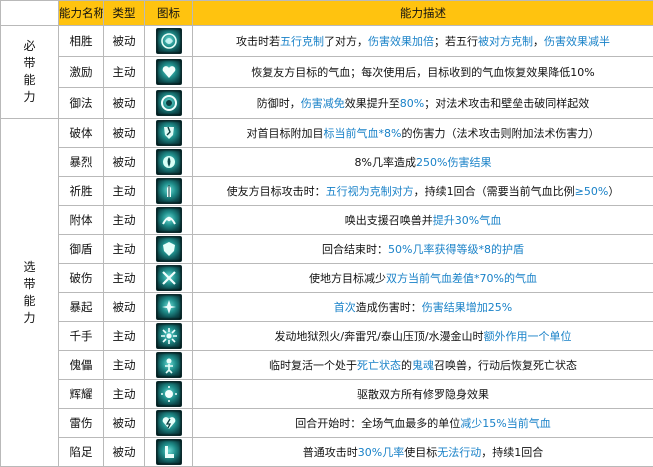 The image size is (653, 467). I want to click on ability-description: 恢复友方目标的气血；每次使用后，目标收到的气血恢复效果降低10%, so click(423, 72).